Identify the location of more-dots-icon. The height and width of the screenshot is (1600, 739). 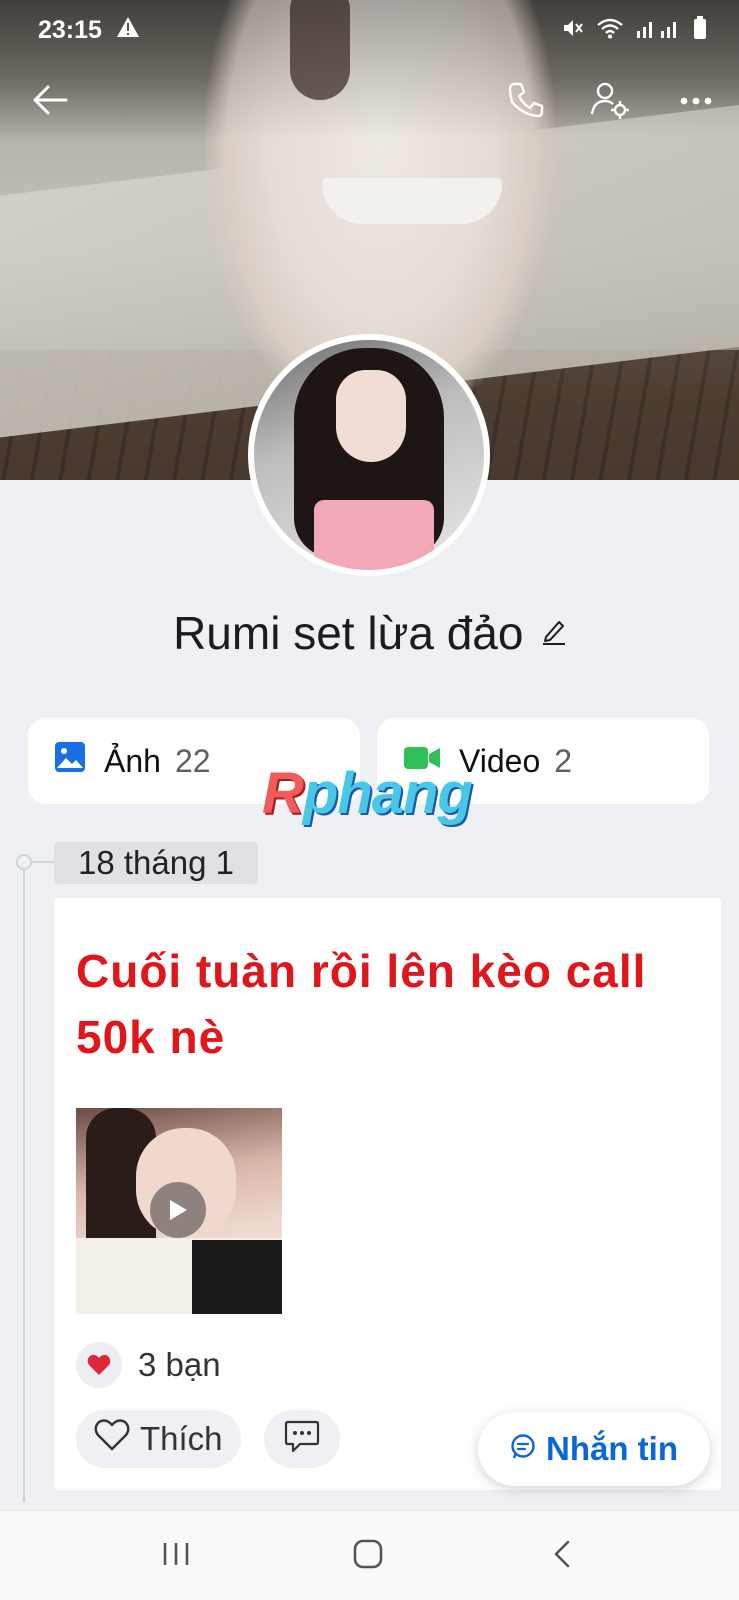
(696, 102).